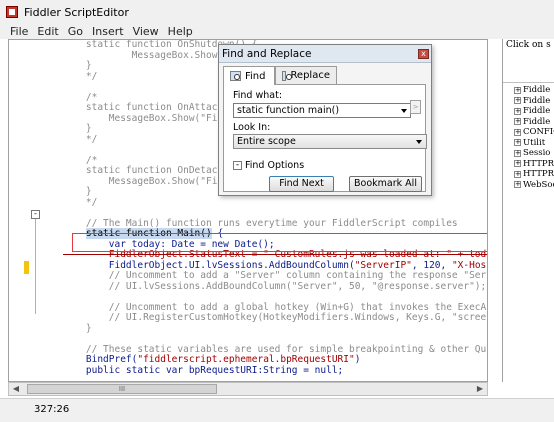  What do you see at coordinates (76, 12) in the screenshot?
I see `window-title: Fiddler ScriptEditor` at bounding box center [76, 12].